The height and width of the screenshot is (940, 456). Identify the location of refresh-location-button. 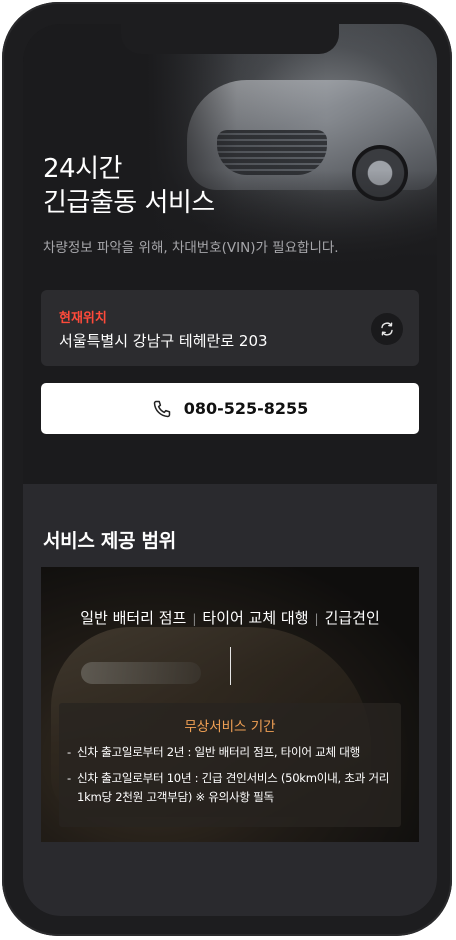
(387, 329).